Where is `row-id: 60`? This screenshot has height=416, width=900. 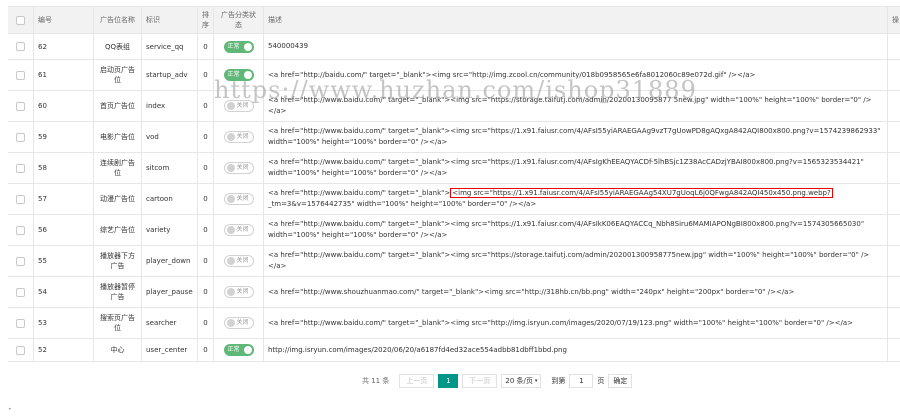 row-id: 60 is located at coordinates (64, 106).